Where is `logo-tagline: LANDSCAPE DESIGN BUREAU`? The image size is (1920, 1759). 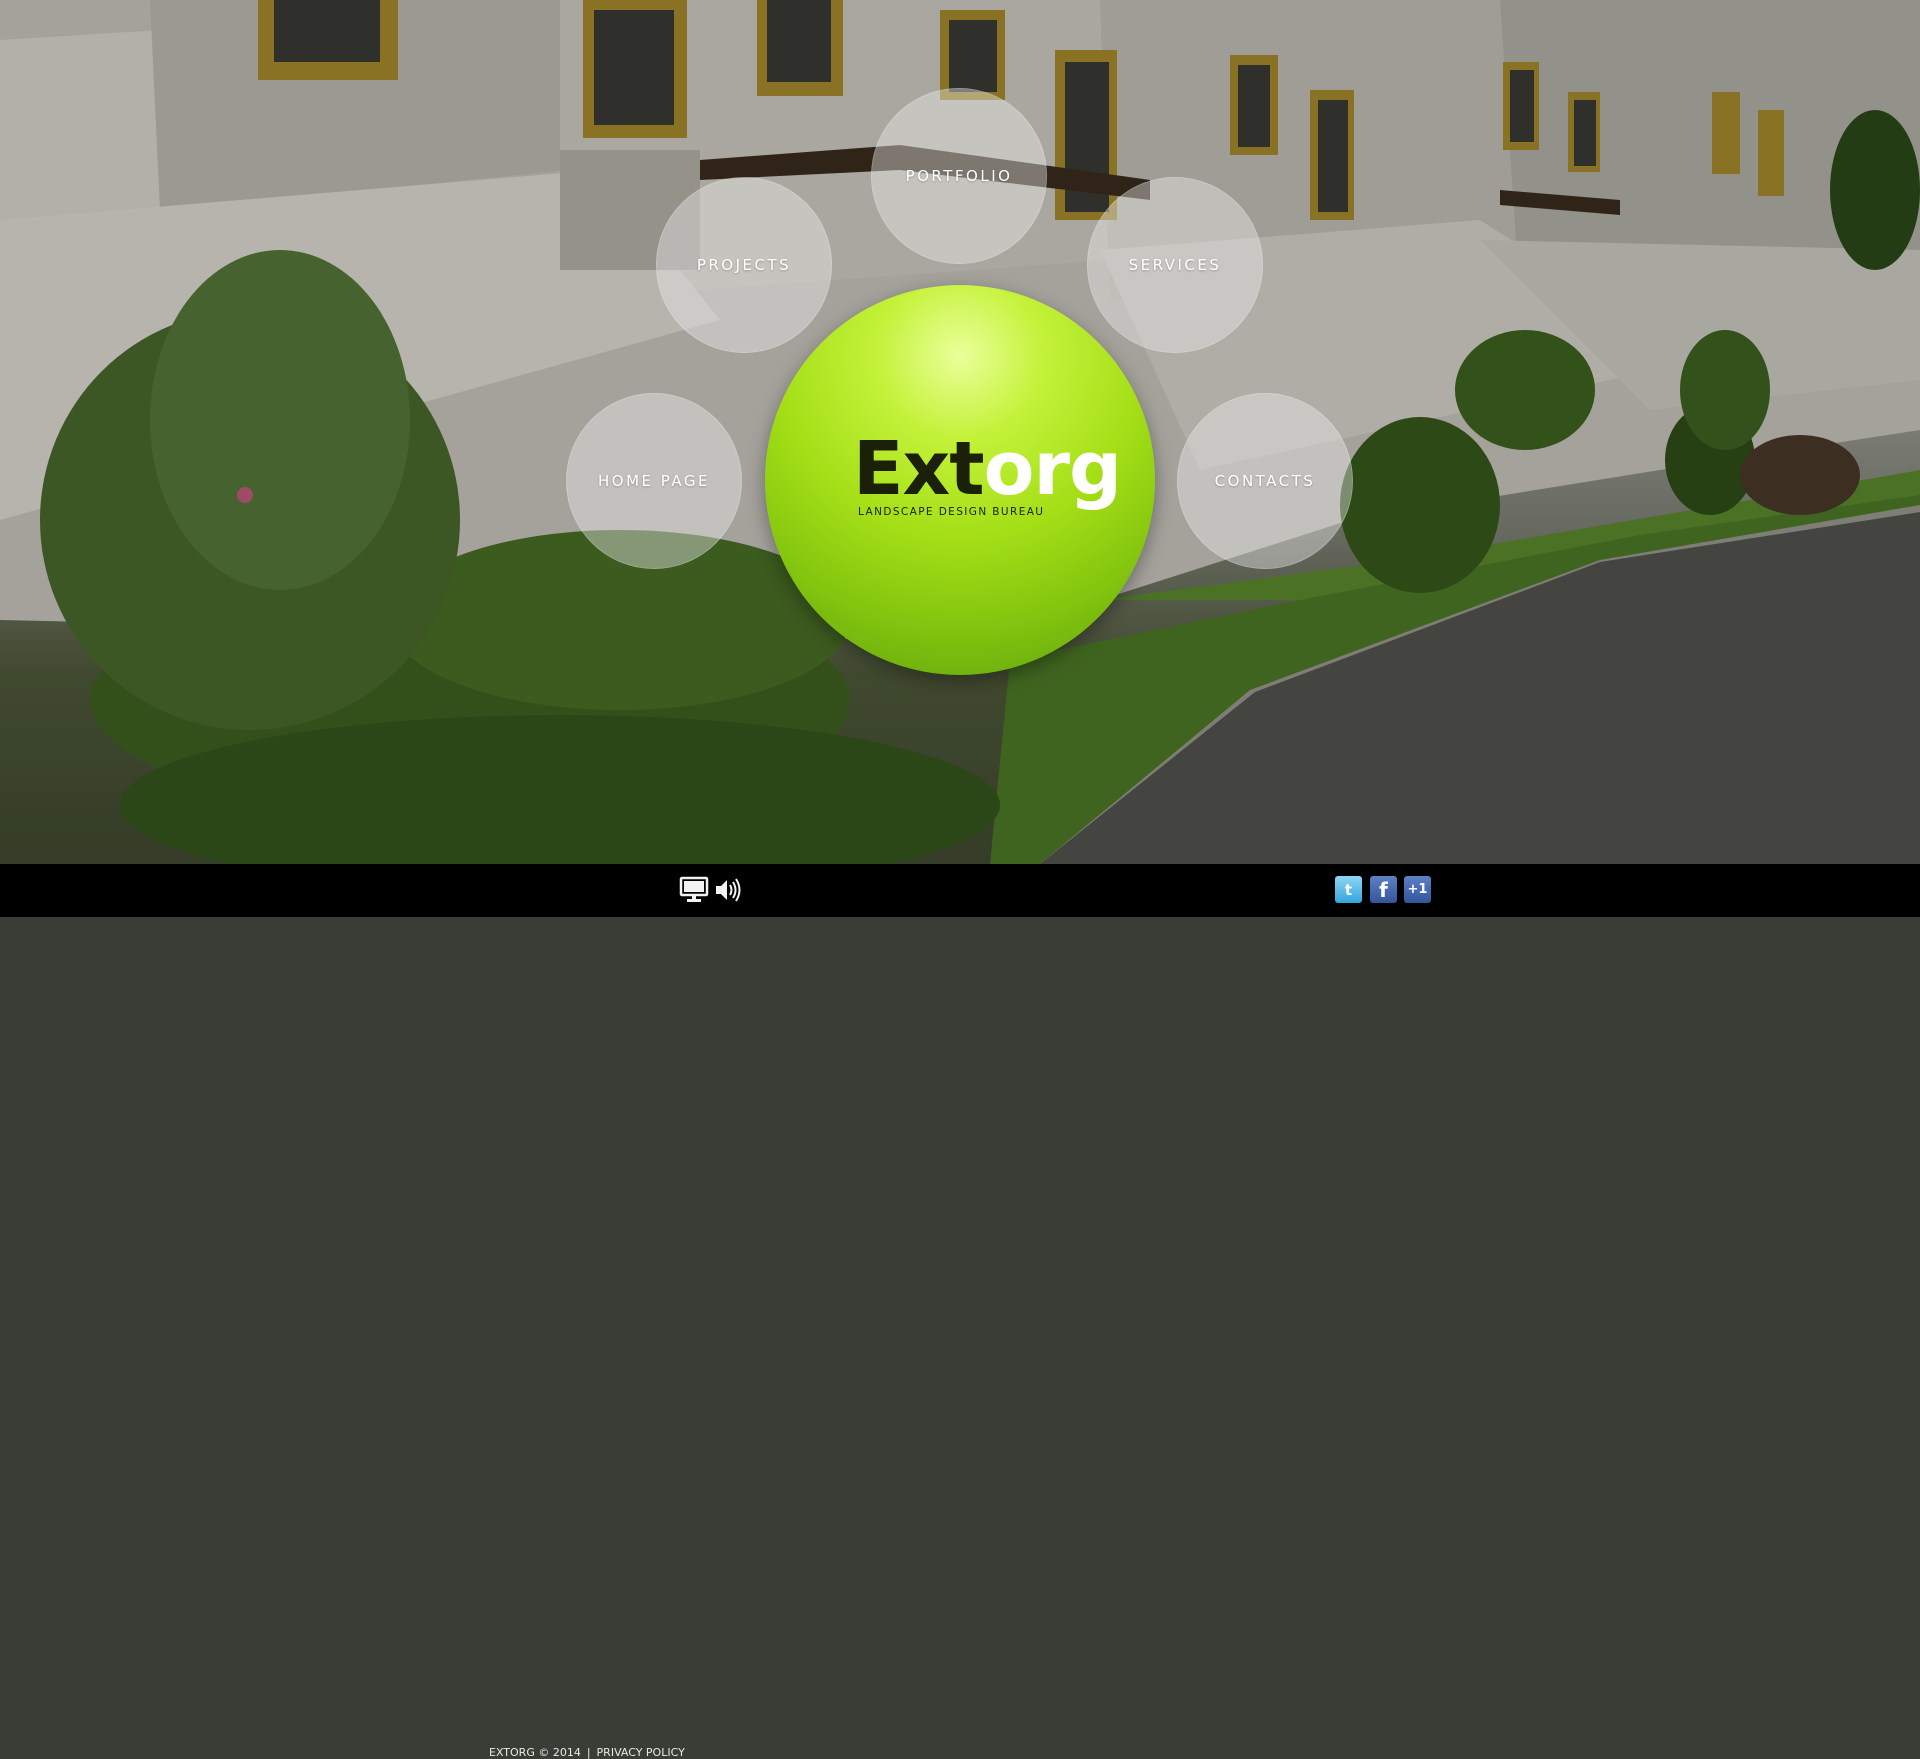 logo-tagline: LANDSCAPE DESIGN BUREAU is located at coordinates (951, 512).